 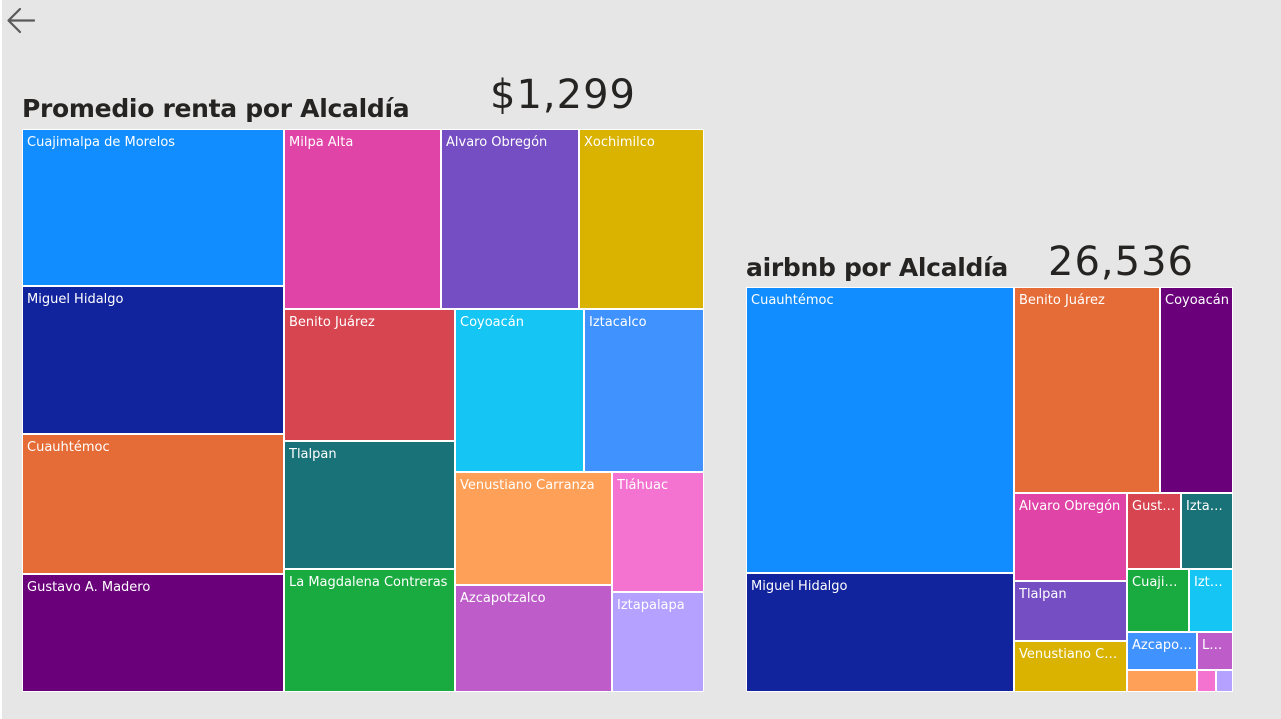 I want to click on renta-treemap-tile-label: Coyoacán, so click(x=492, y=322).